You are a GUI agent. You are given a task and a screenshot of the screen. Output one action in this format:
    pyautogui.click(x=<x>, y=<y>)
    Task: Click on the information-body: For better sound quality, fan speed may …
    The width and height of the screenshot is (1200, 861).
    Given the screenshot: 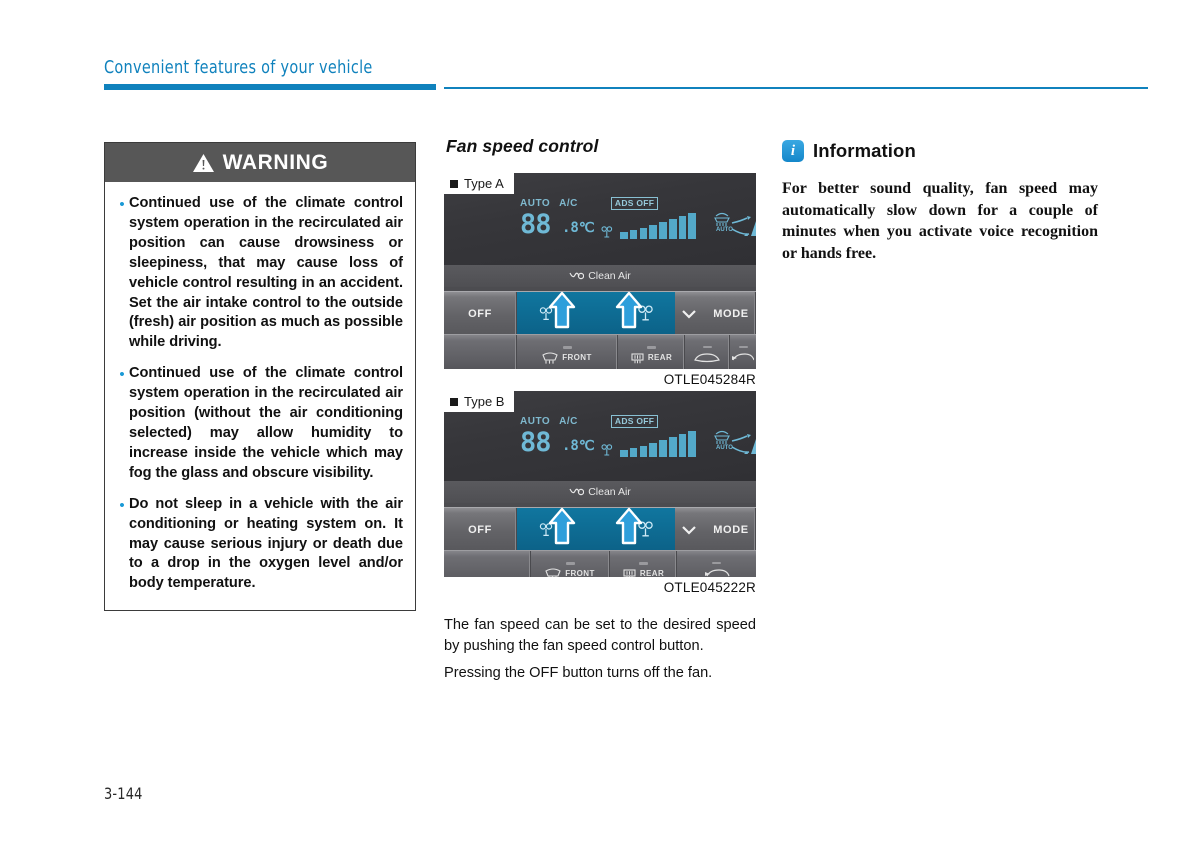 What is the action you would take?
    pyautogui.click(x=940, y=221)
    